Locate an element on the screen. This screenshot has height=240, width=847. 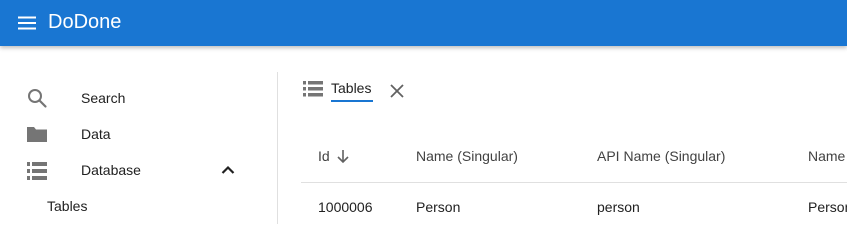
sidebar-divider is located at coordinates (277, 148).